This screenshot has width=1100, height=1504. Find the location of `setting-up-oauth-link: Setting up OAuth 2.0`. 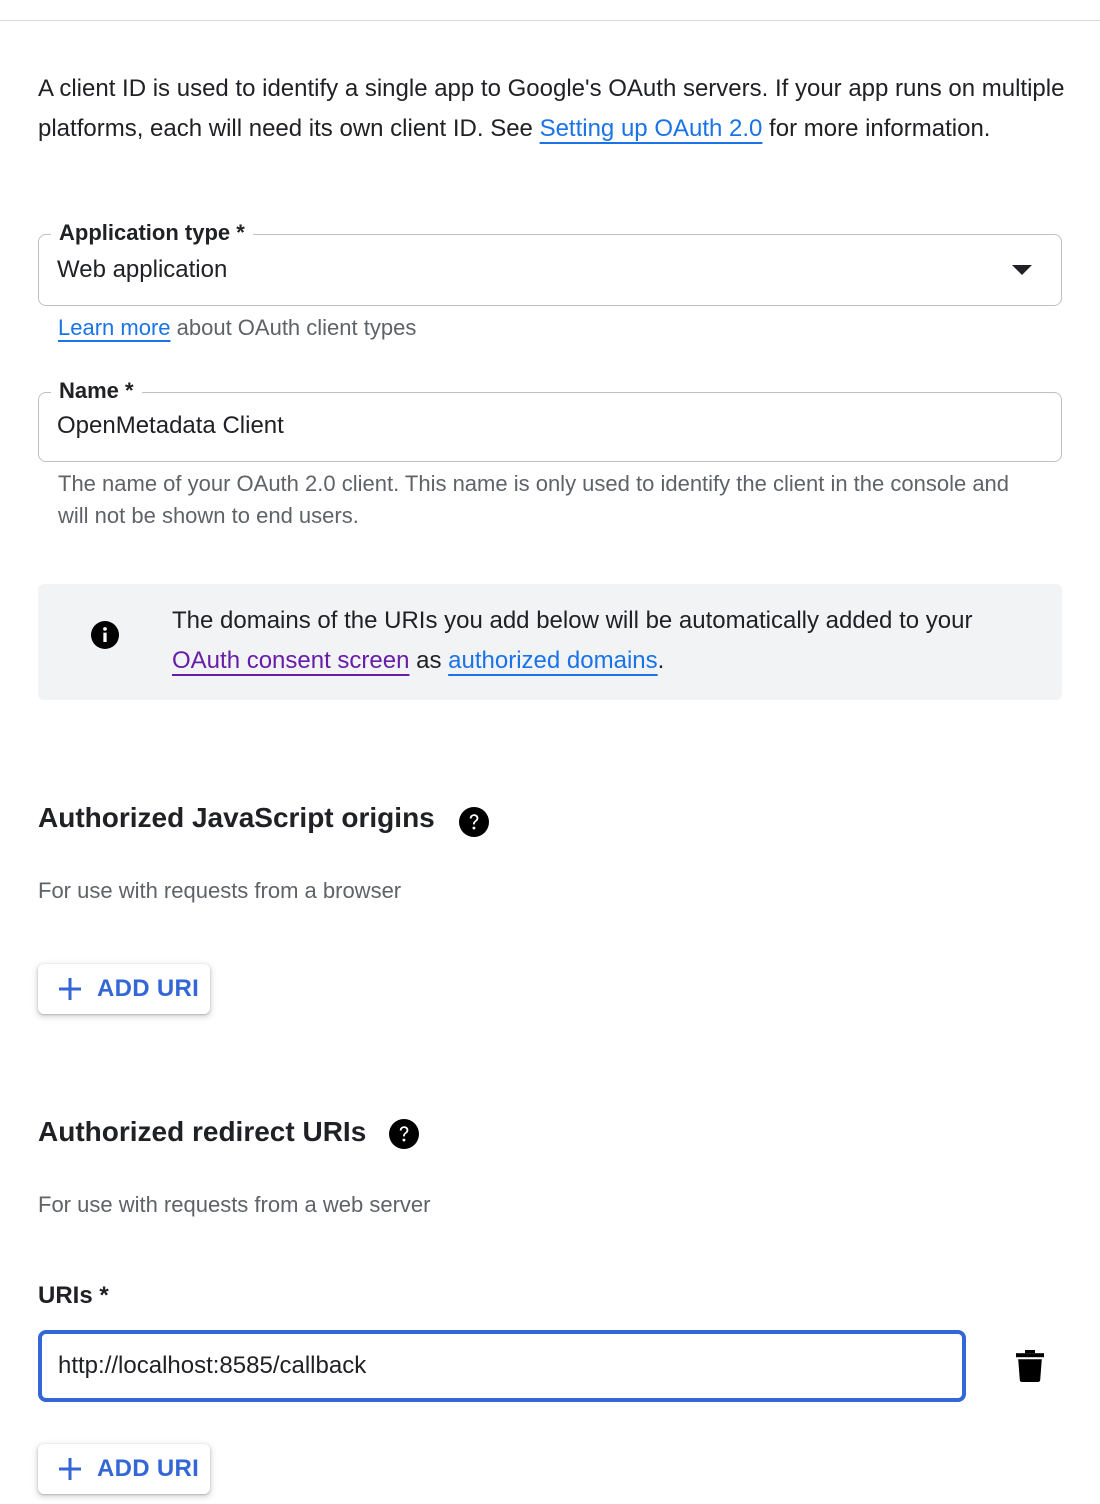

setting-up-oauth-link: Setting up OAuth 2.0 is located at coordinates (651, 128).